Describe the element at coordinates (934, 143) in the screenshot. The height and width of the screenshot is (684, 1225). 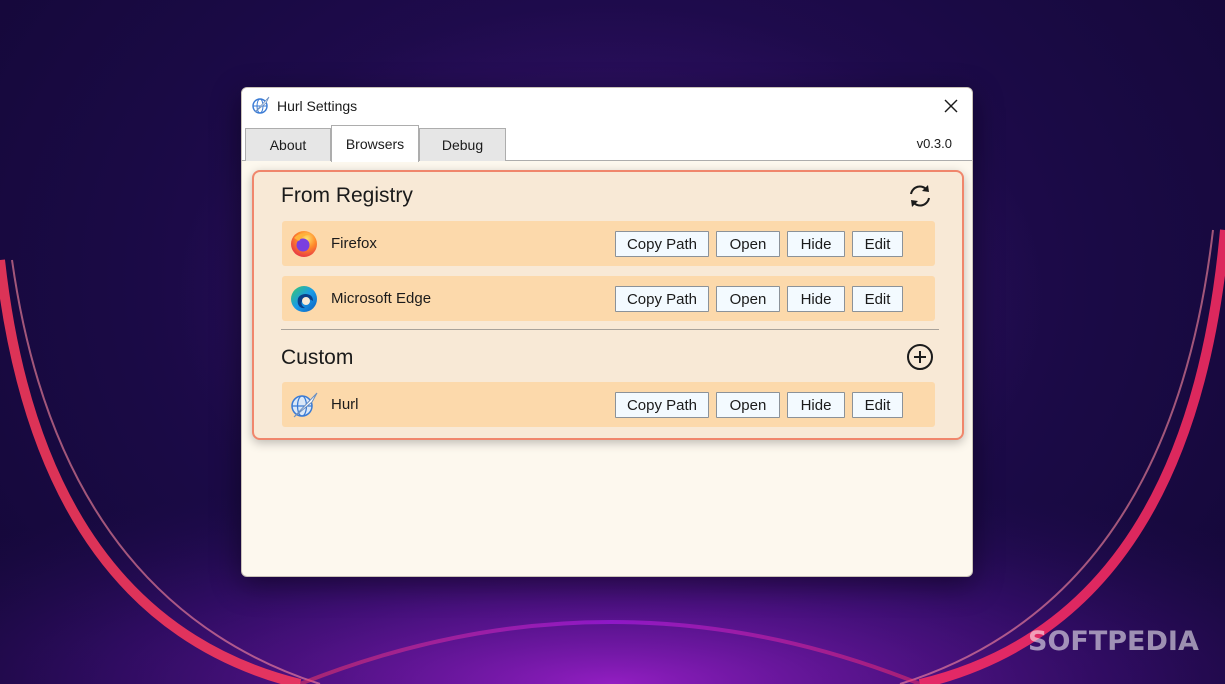
I see `version-label: v0.3.0` at that location.